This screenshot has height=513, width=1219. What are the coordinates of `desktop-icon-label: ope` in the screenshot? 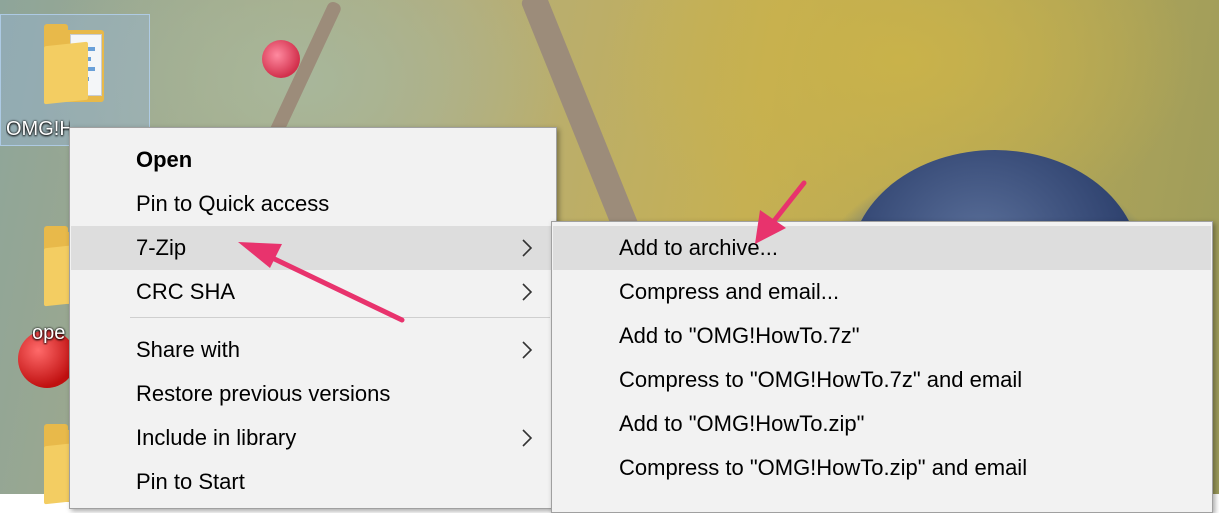 It's located at (49, 333).